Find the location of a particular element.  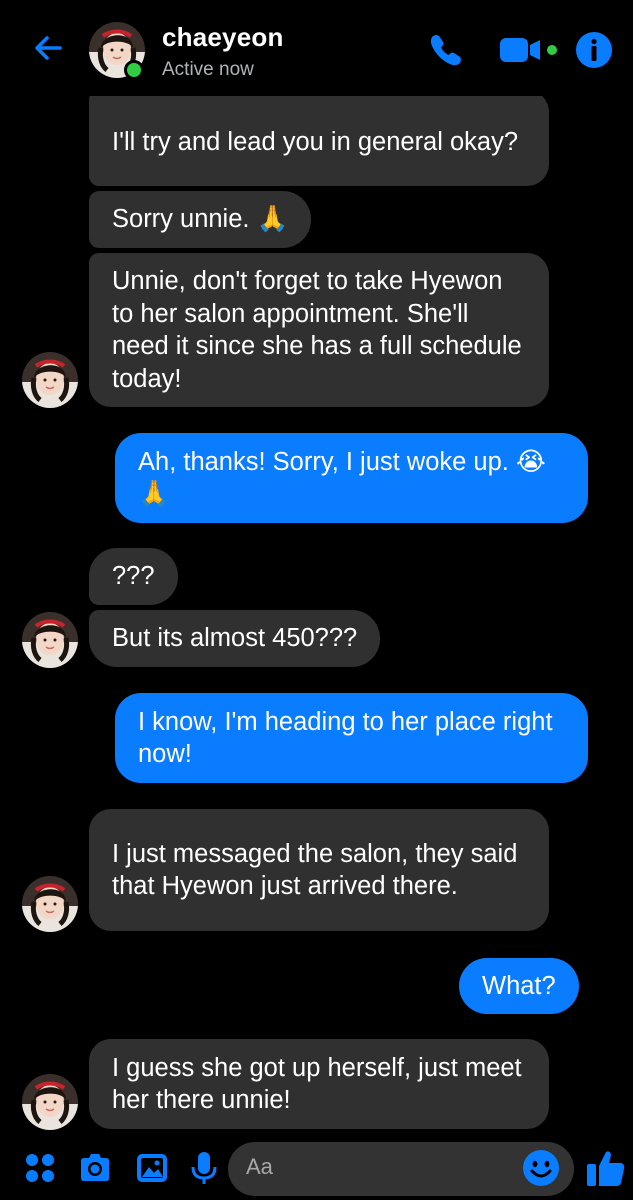

audio-call-button is located at coordinates (446, 50).